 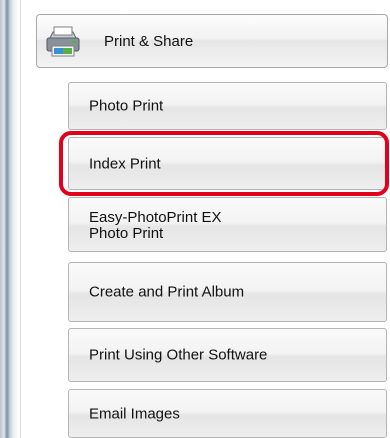 I want to click on create-and-print-album-label: Create and Print Album, so click(x=167, y=292).